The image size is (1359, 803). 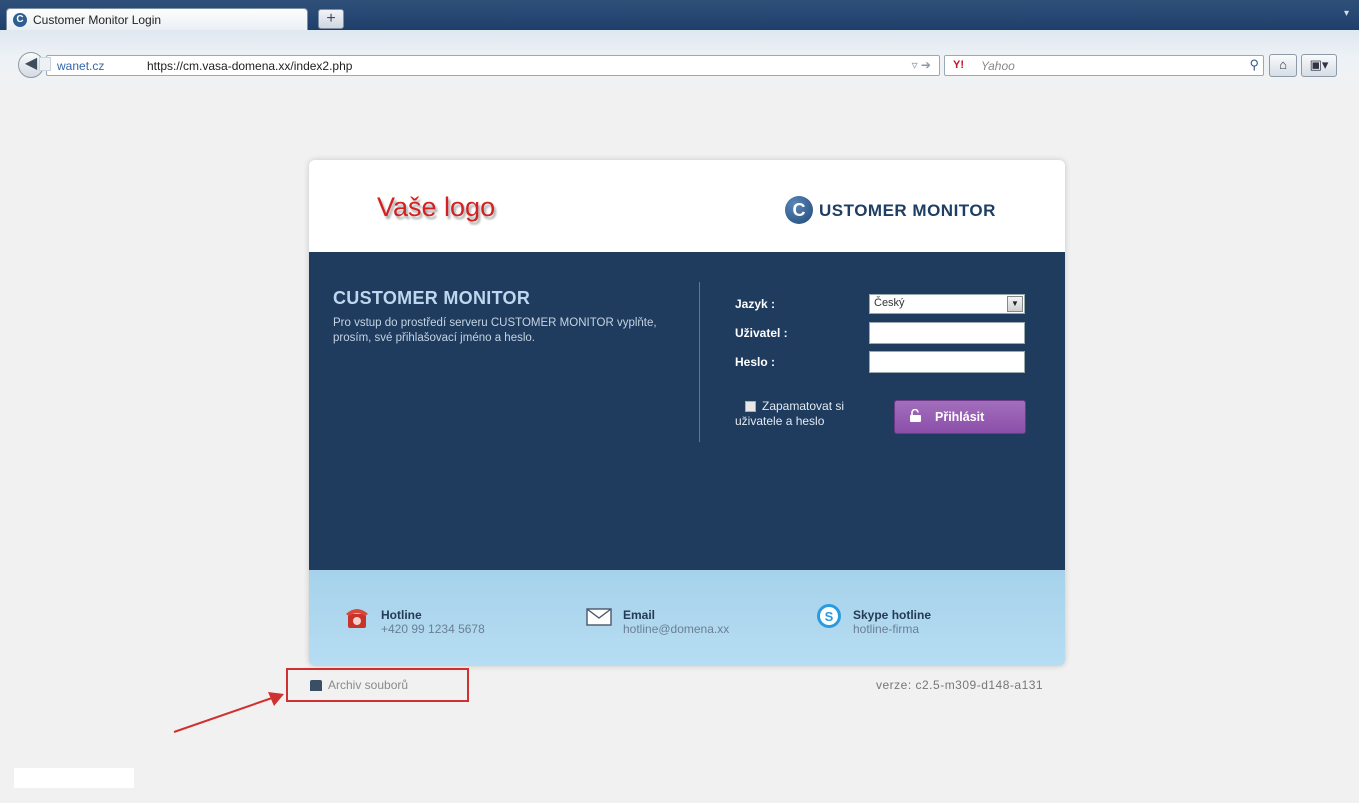 What do you see at coordinates (799, 210) in the screenshot?
I see `brand-c-icon: C` at bounding box center [799, 210].